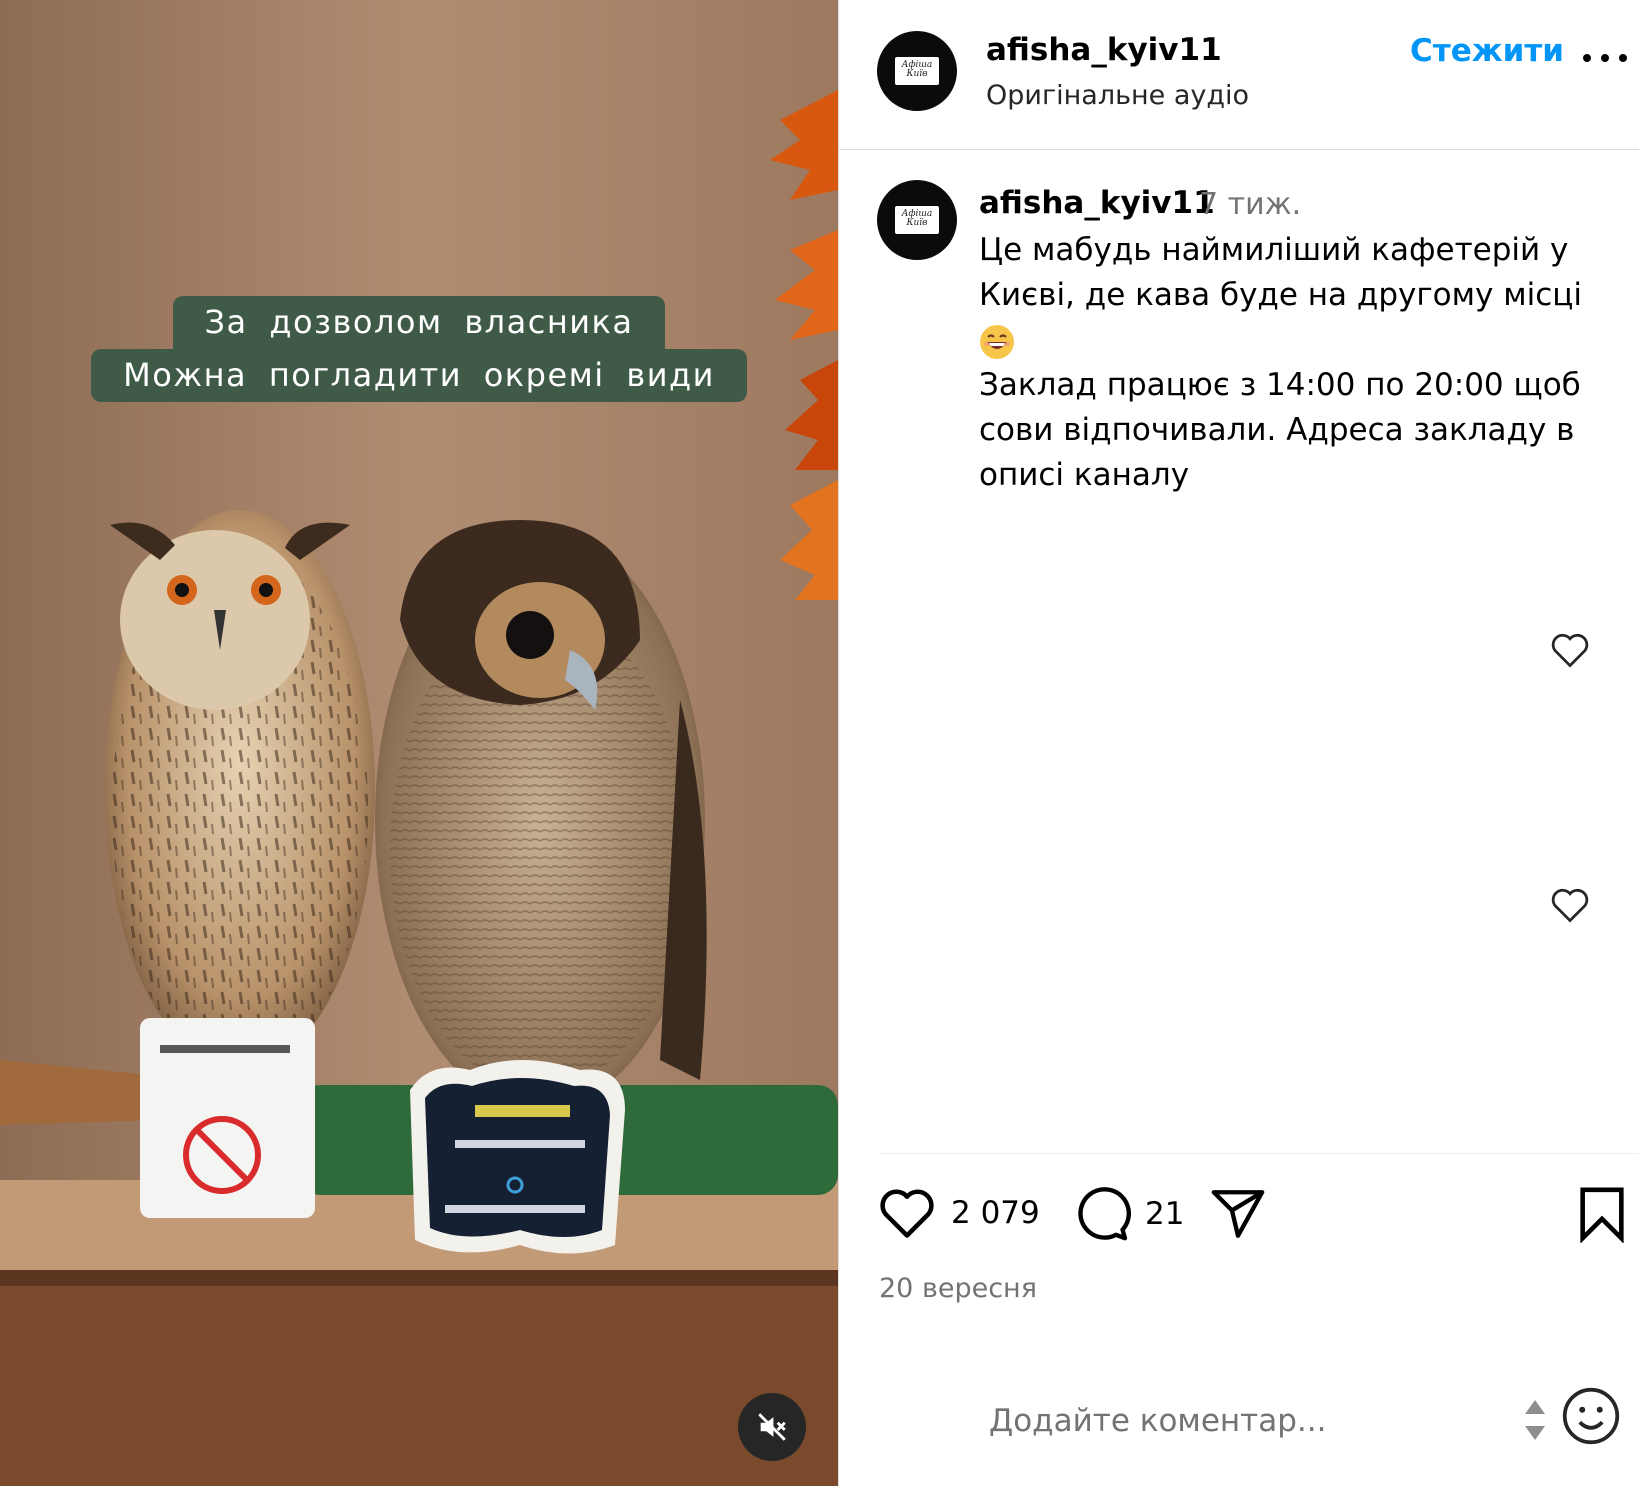 This screenshot has width=1639, height=1486. I want to click on share-icon, so click(1238, 1214).